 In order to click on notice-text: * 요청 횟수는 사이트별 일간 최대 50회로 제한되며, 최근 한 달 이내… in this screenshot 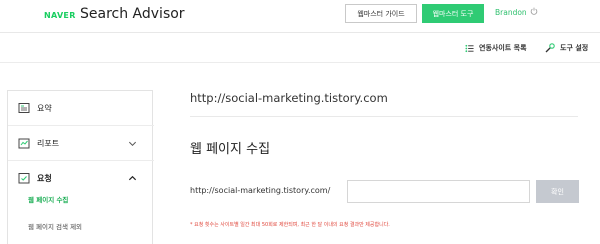, I will do `click(290, 225)`.